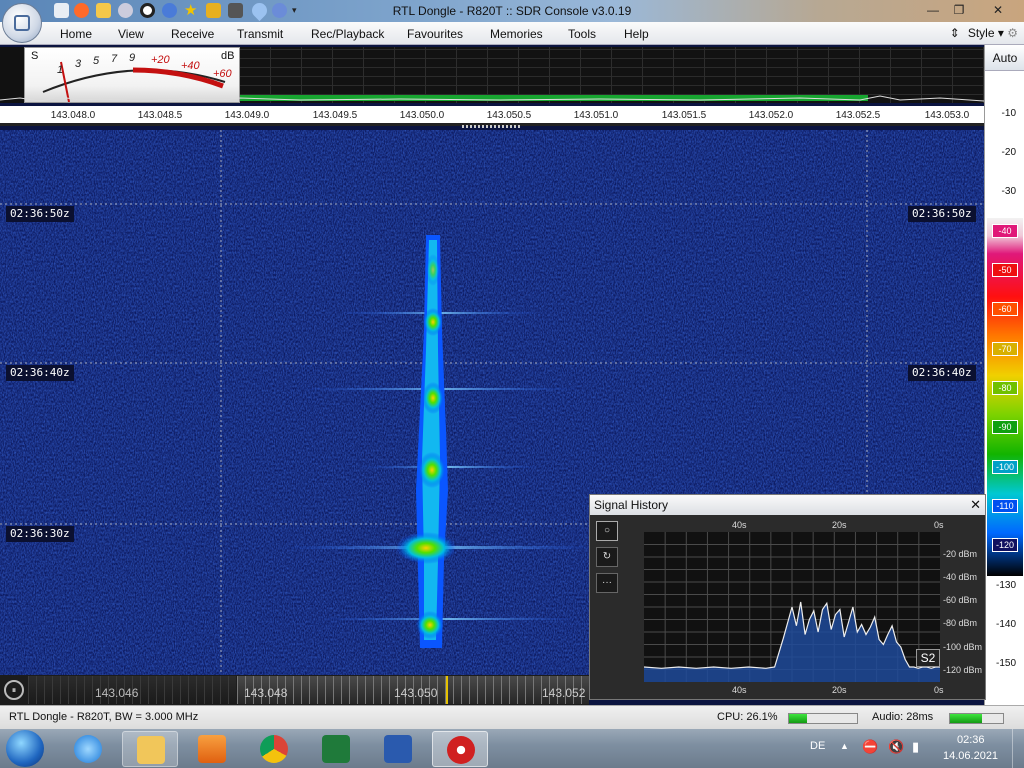 The image size is (1024, 768). What do you see at coordinates (131, 34) in the screenshot?
I see `menu-view: View` at bounding box center [131, 34].